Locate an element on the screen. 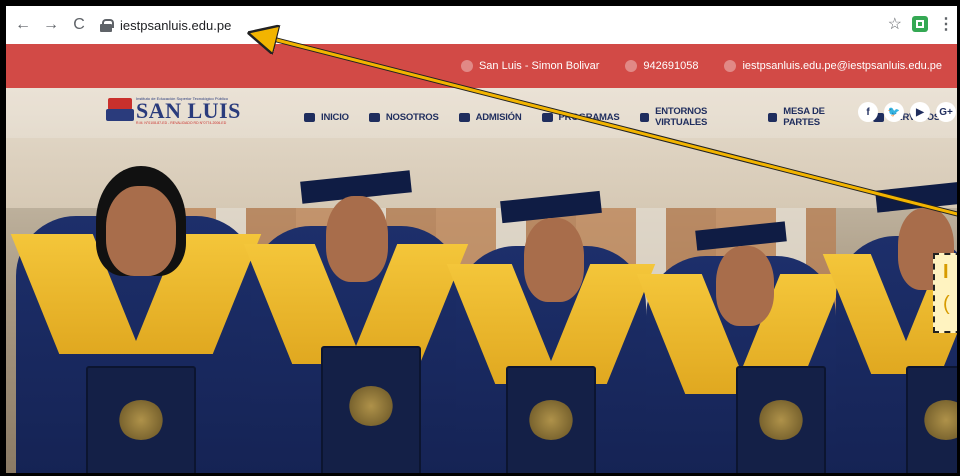  phone-info: 942691058 is located at coordinates (661, 66).